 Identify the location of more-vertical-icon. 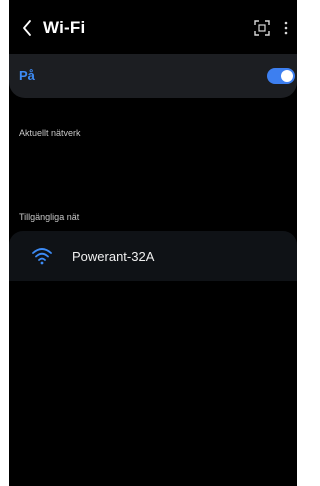
(286, 28).